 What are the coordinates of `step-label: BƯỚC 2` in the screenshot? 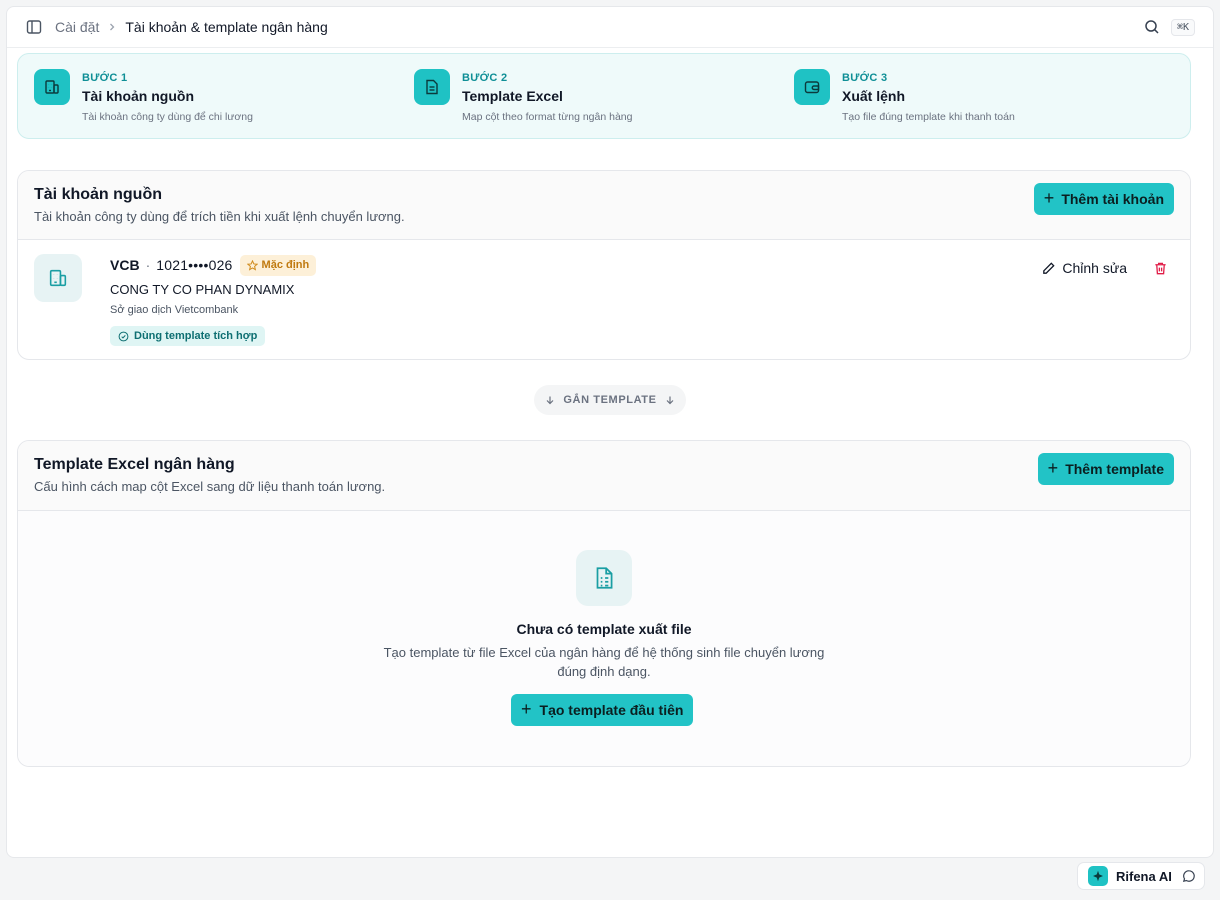 It's located at (485, 78).